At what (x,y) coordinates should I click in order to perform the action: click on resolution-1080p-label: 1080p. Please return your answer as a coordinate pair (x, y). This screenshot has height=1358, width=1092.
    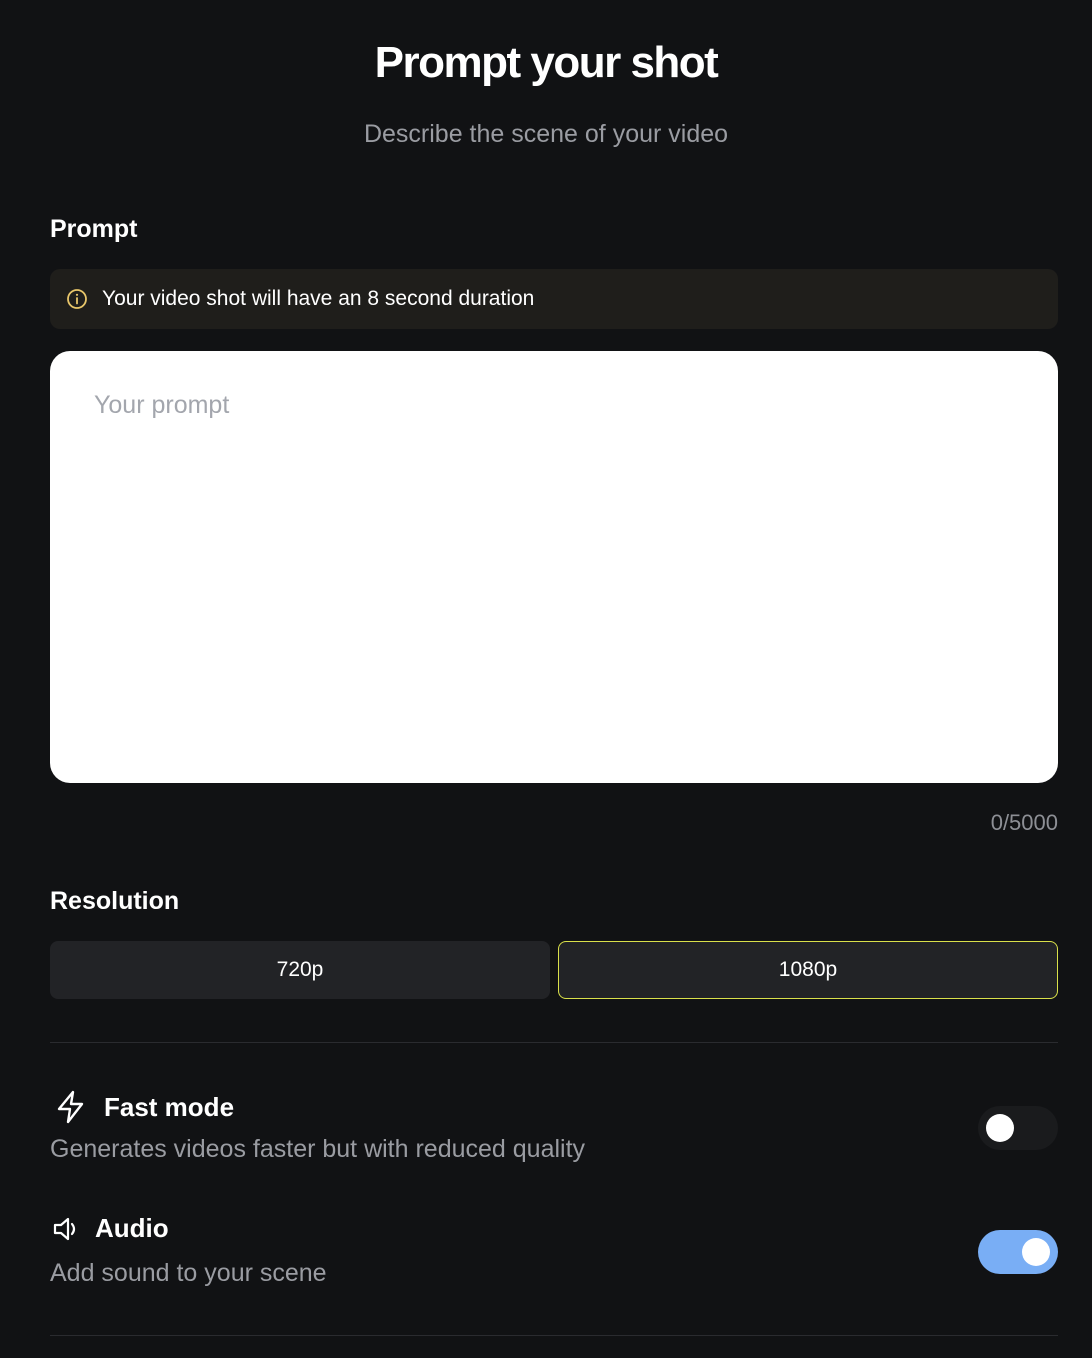
    Looking at the image, I should click on (808, 969).